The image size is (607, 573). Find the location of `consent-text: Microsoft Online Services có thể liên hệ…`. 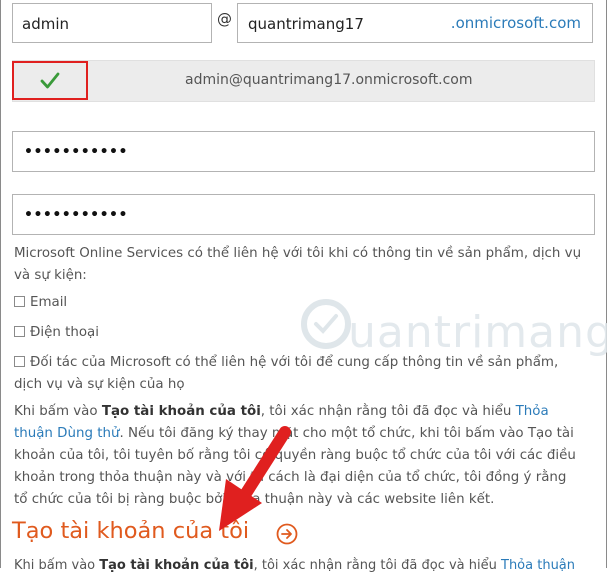

consent-text: Microsoft Online Services có thể liên hệ… is located at coordinates (298, 264).